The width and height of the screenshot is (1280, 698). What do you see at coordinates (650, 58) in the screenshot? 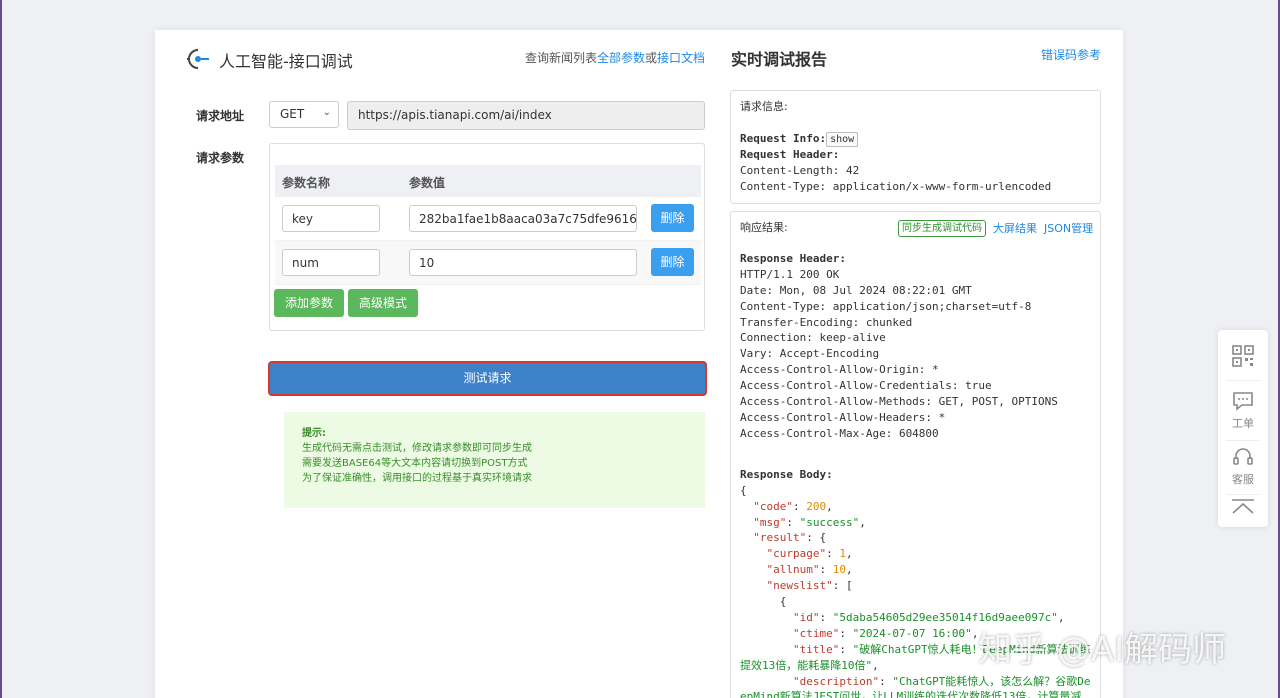
I see `or-text: 或` at bounding box center [650, 58].